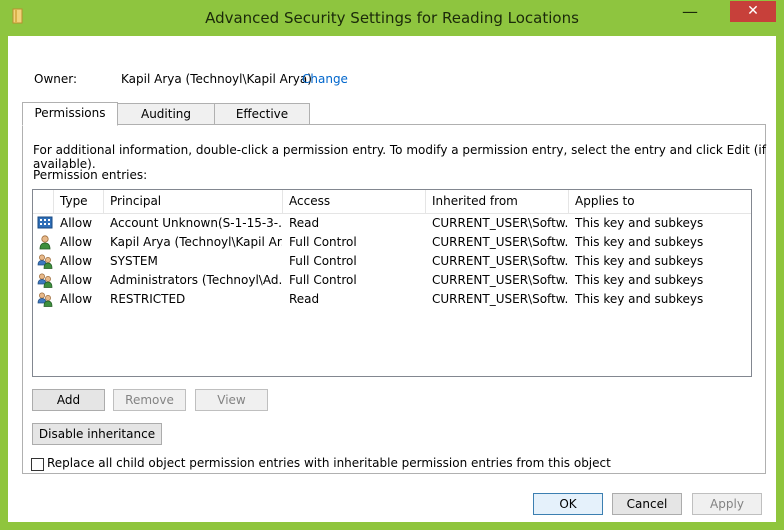 The height and width of the screenshot is (530, 784). What do you see at coordinates (134, 261) in the screenshot?
I see `row-principal: SYSTEM` at bounding box center [134, 261].